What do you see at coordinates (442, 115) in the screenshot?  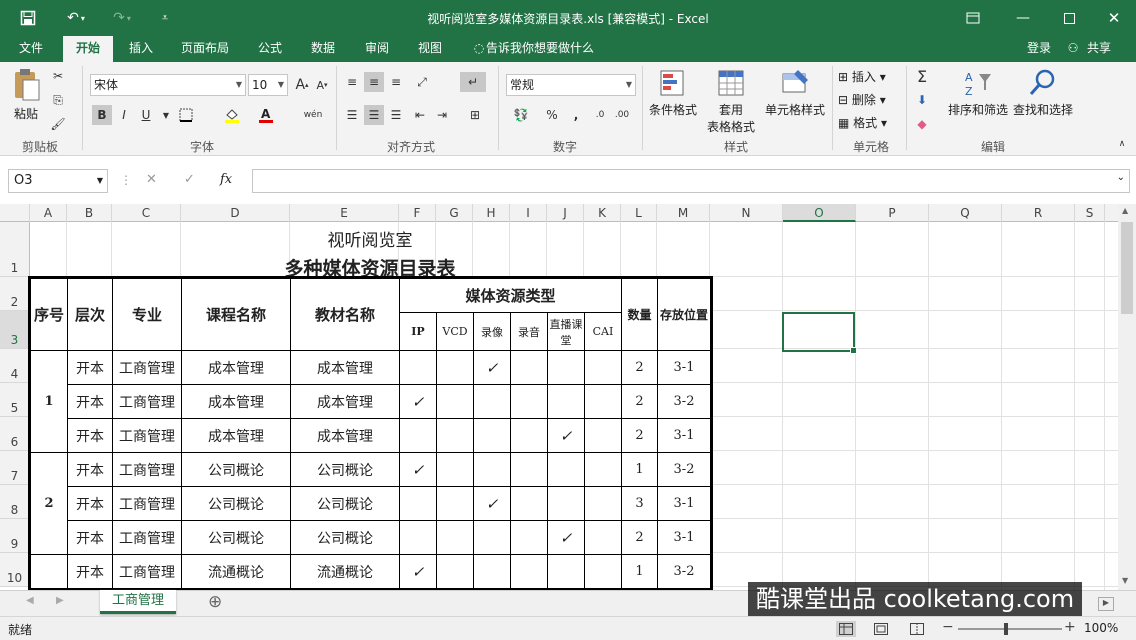 I see `increase-indent-icon: ⇥` at bounding box center [442, 115].